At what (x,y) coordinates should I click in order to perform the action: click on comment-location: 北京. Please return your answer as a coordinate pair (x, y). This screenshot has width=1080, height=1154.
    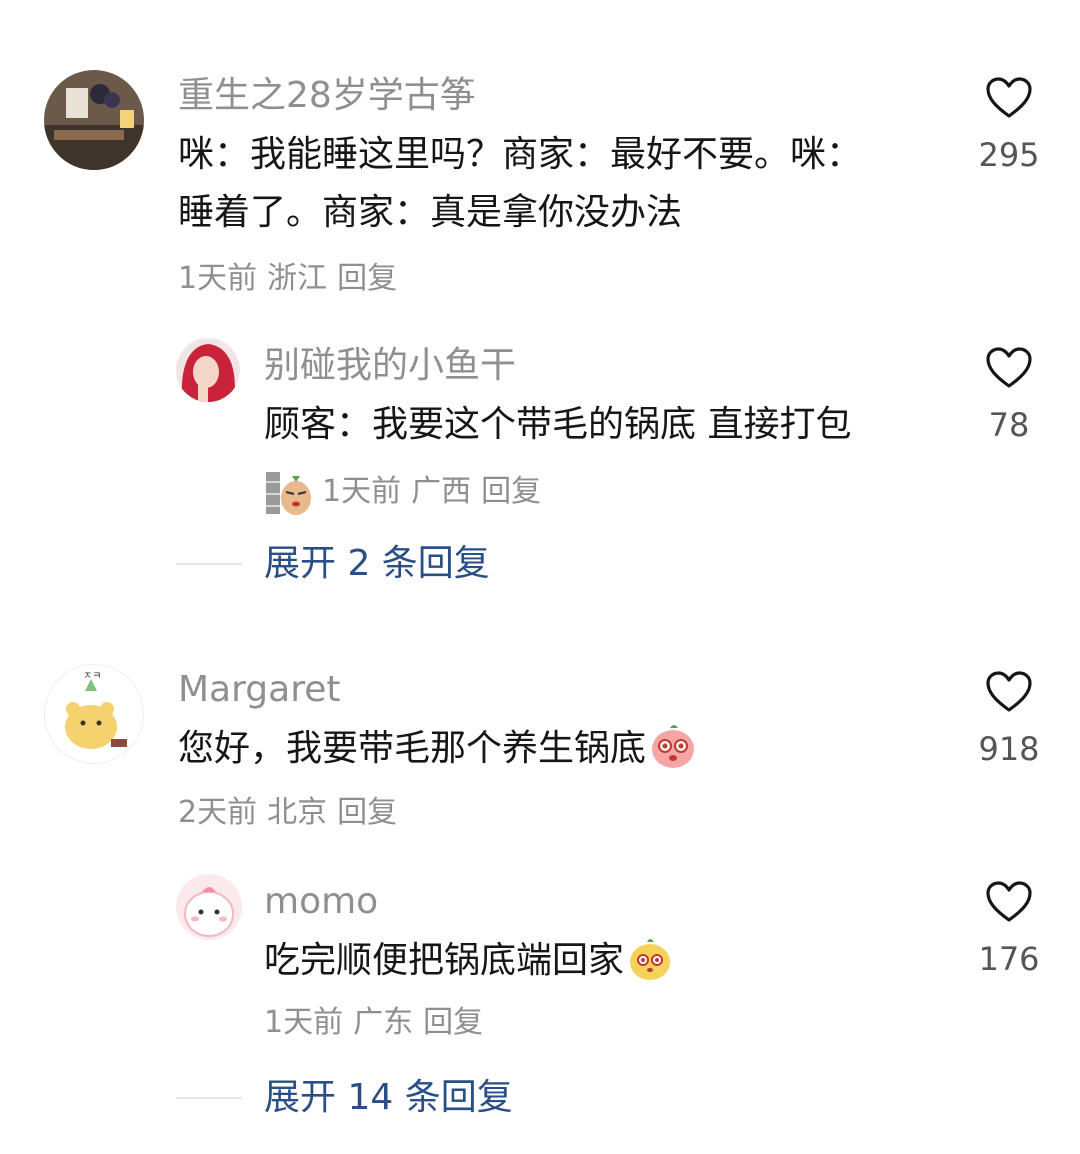
    Looking at the image, I should click on (297, 812).